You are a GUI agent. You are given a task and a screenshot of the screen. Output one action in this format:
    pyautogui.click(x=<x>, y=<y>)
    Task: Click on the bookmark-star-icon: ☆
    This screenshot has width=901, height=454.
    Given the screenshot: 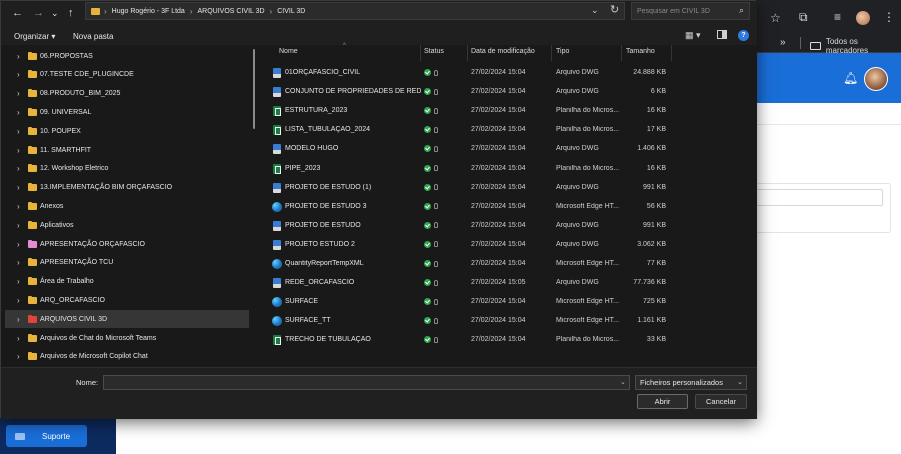 What is the action you would take?
    pyautogui.click(x=775, y=18)
    